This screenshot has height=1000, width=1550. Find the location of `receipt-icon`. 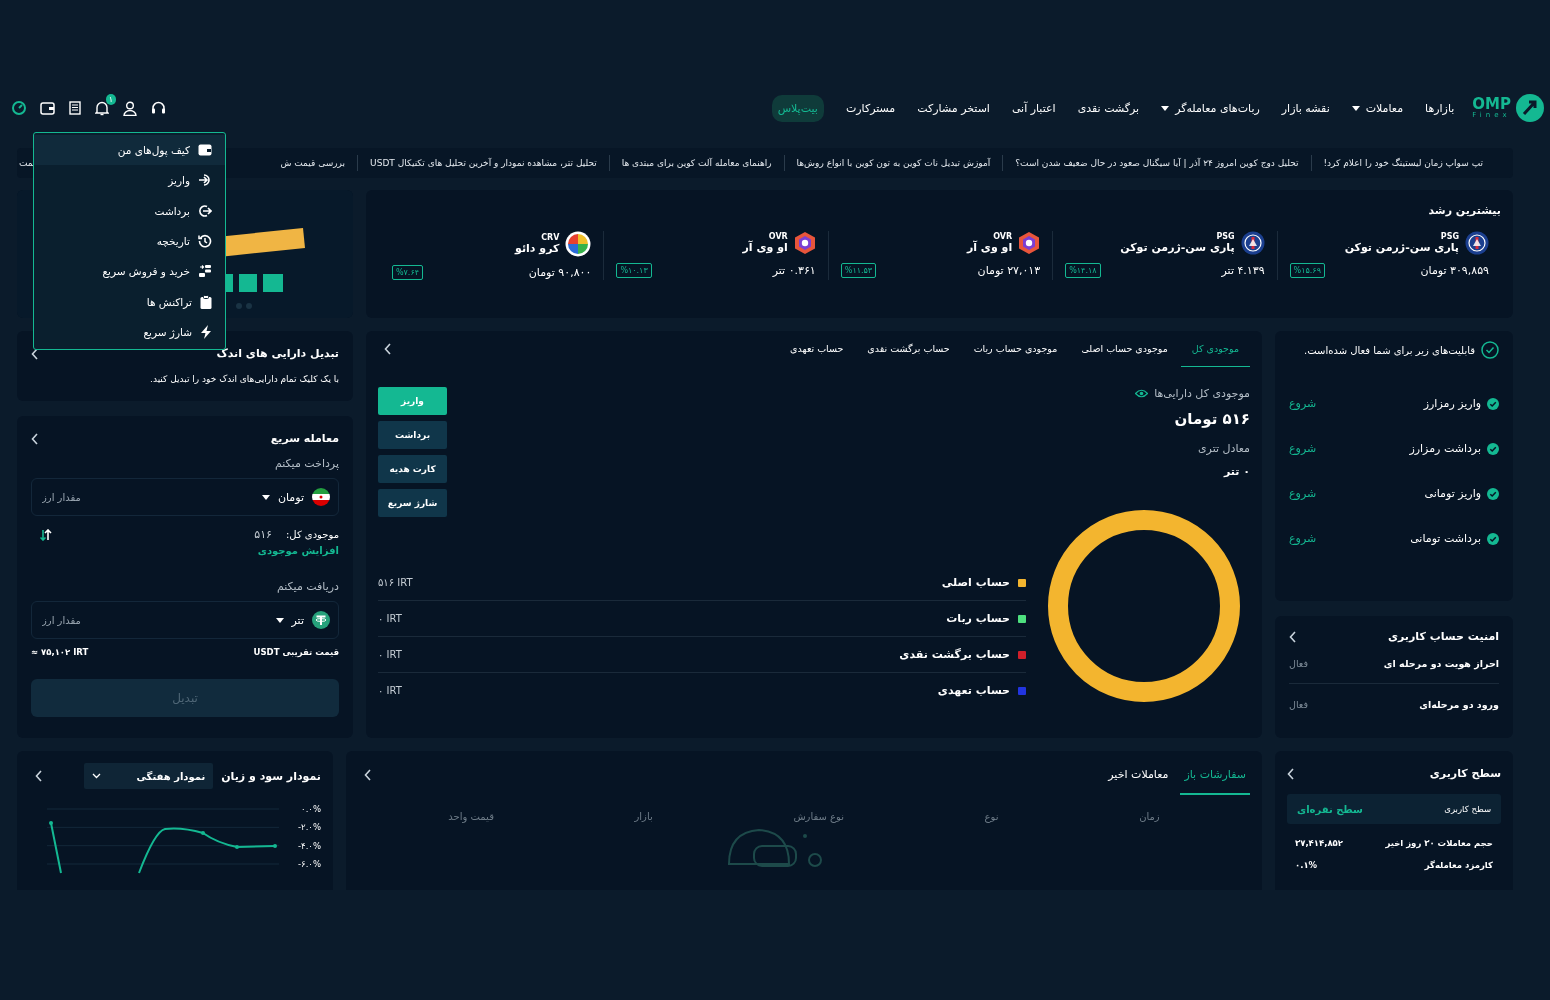

receipt-icon is located at coordinates (75, 108).